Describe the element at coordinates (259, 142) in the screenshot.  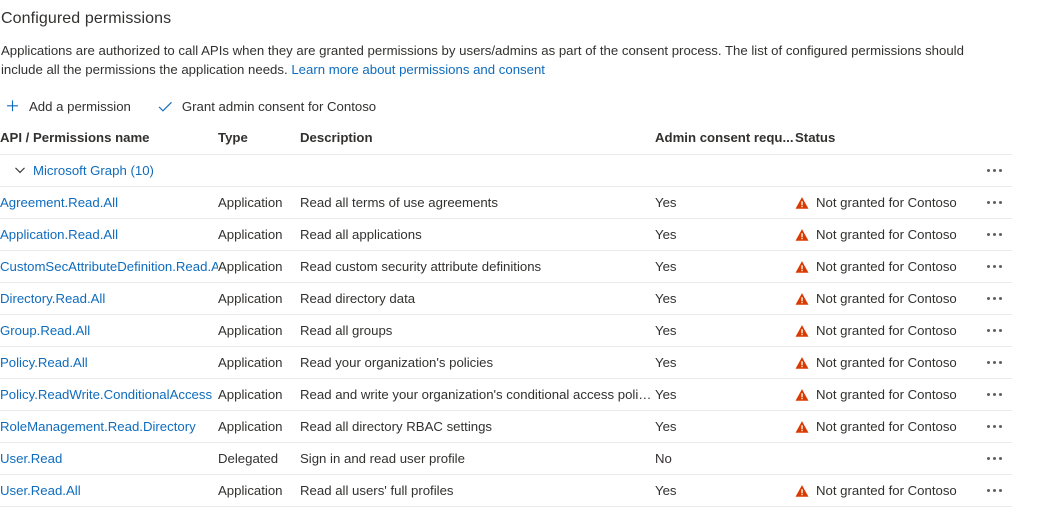
I see `column-header-type: Type` at that location.